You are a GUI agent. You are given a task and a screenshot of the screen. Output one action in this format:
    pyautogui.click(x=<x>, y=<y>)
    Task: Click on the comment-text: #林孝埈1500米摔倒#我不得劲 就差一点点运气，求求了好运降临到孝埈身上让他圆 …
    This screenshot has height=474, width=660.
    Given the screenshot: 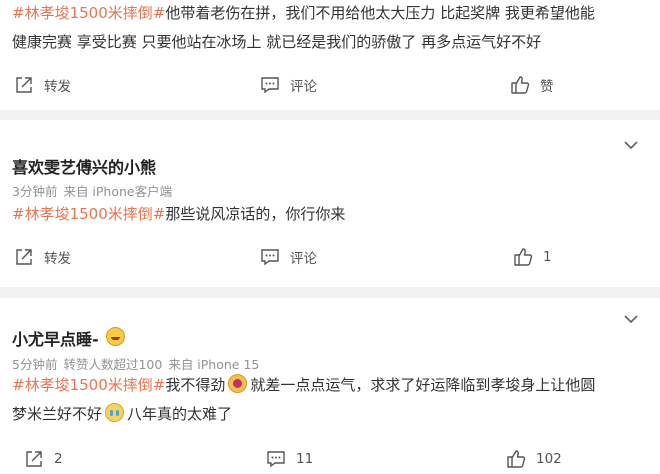 What is the action you would take?
    pyautogui.click(x=304, y=398)
    